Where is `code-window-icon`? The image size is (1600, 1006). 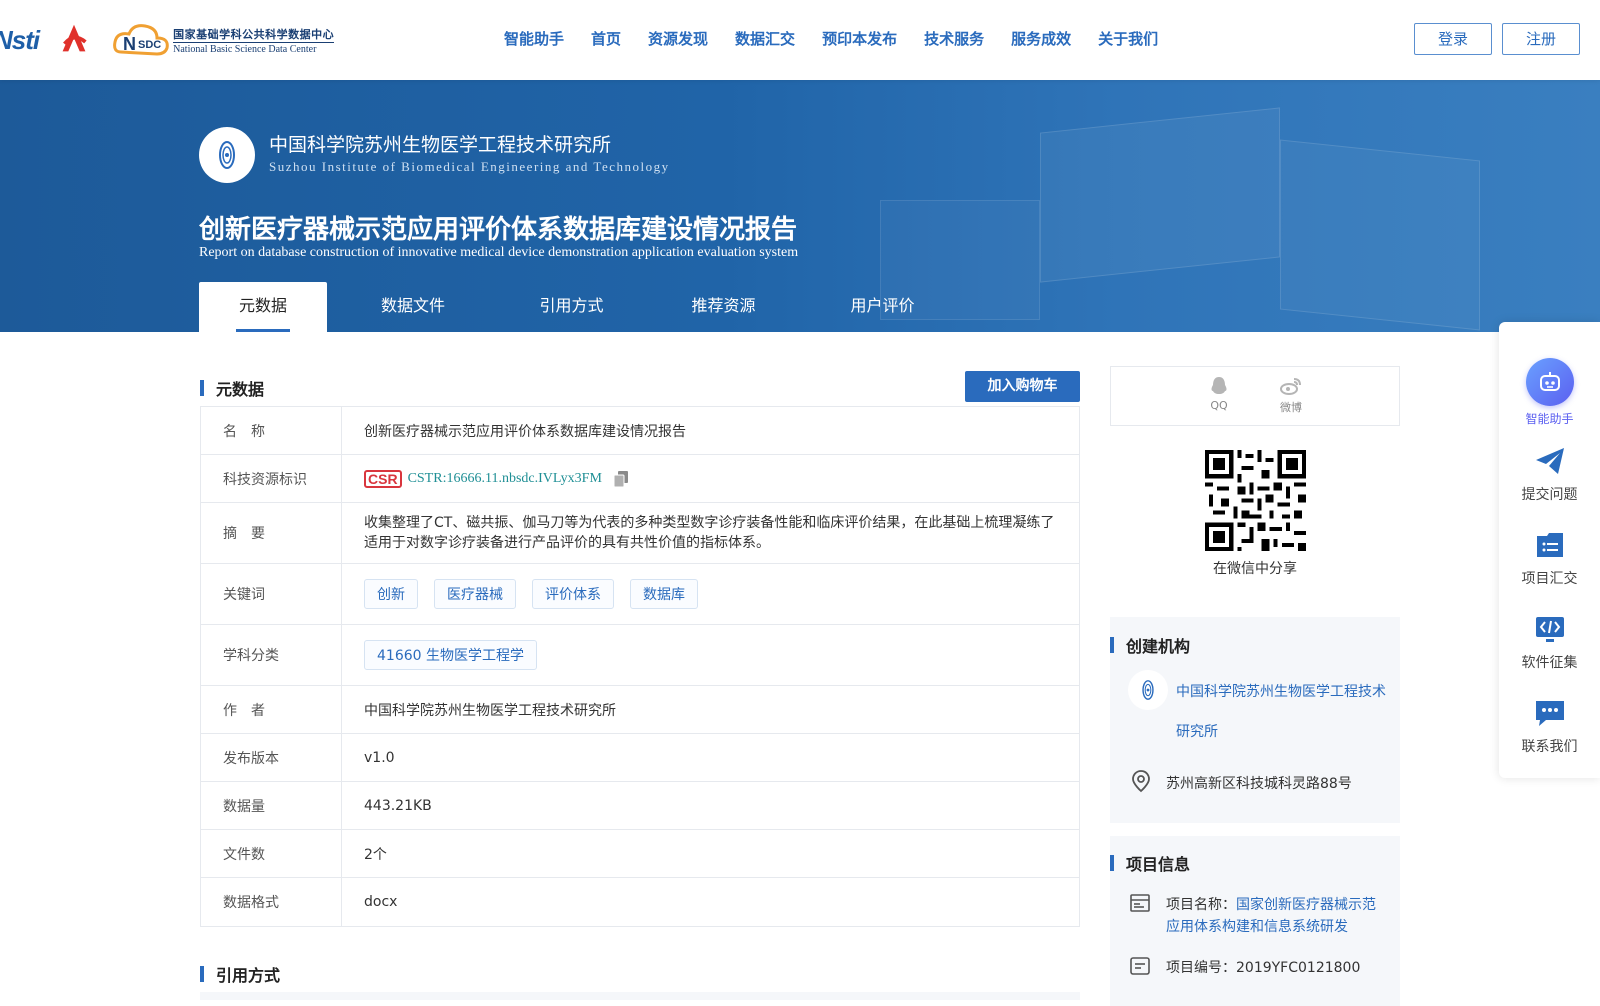
code-window-icon is located at coordinates (1549, 629).